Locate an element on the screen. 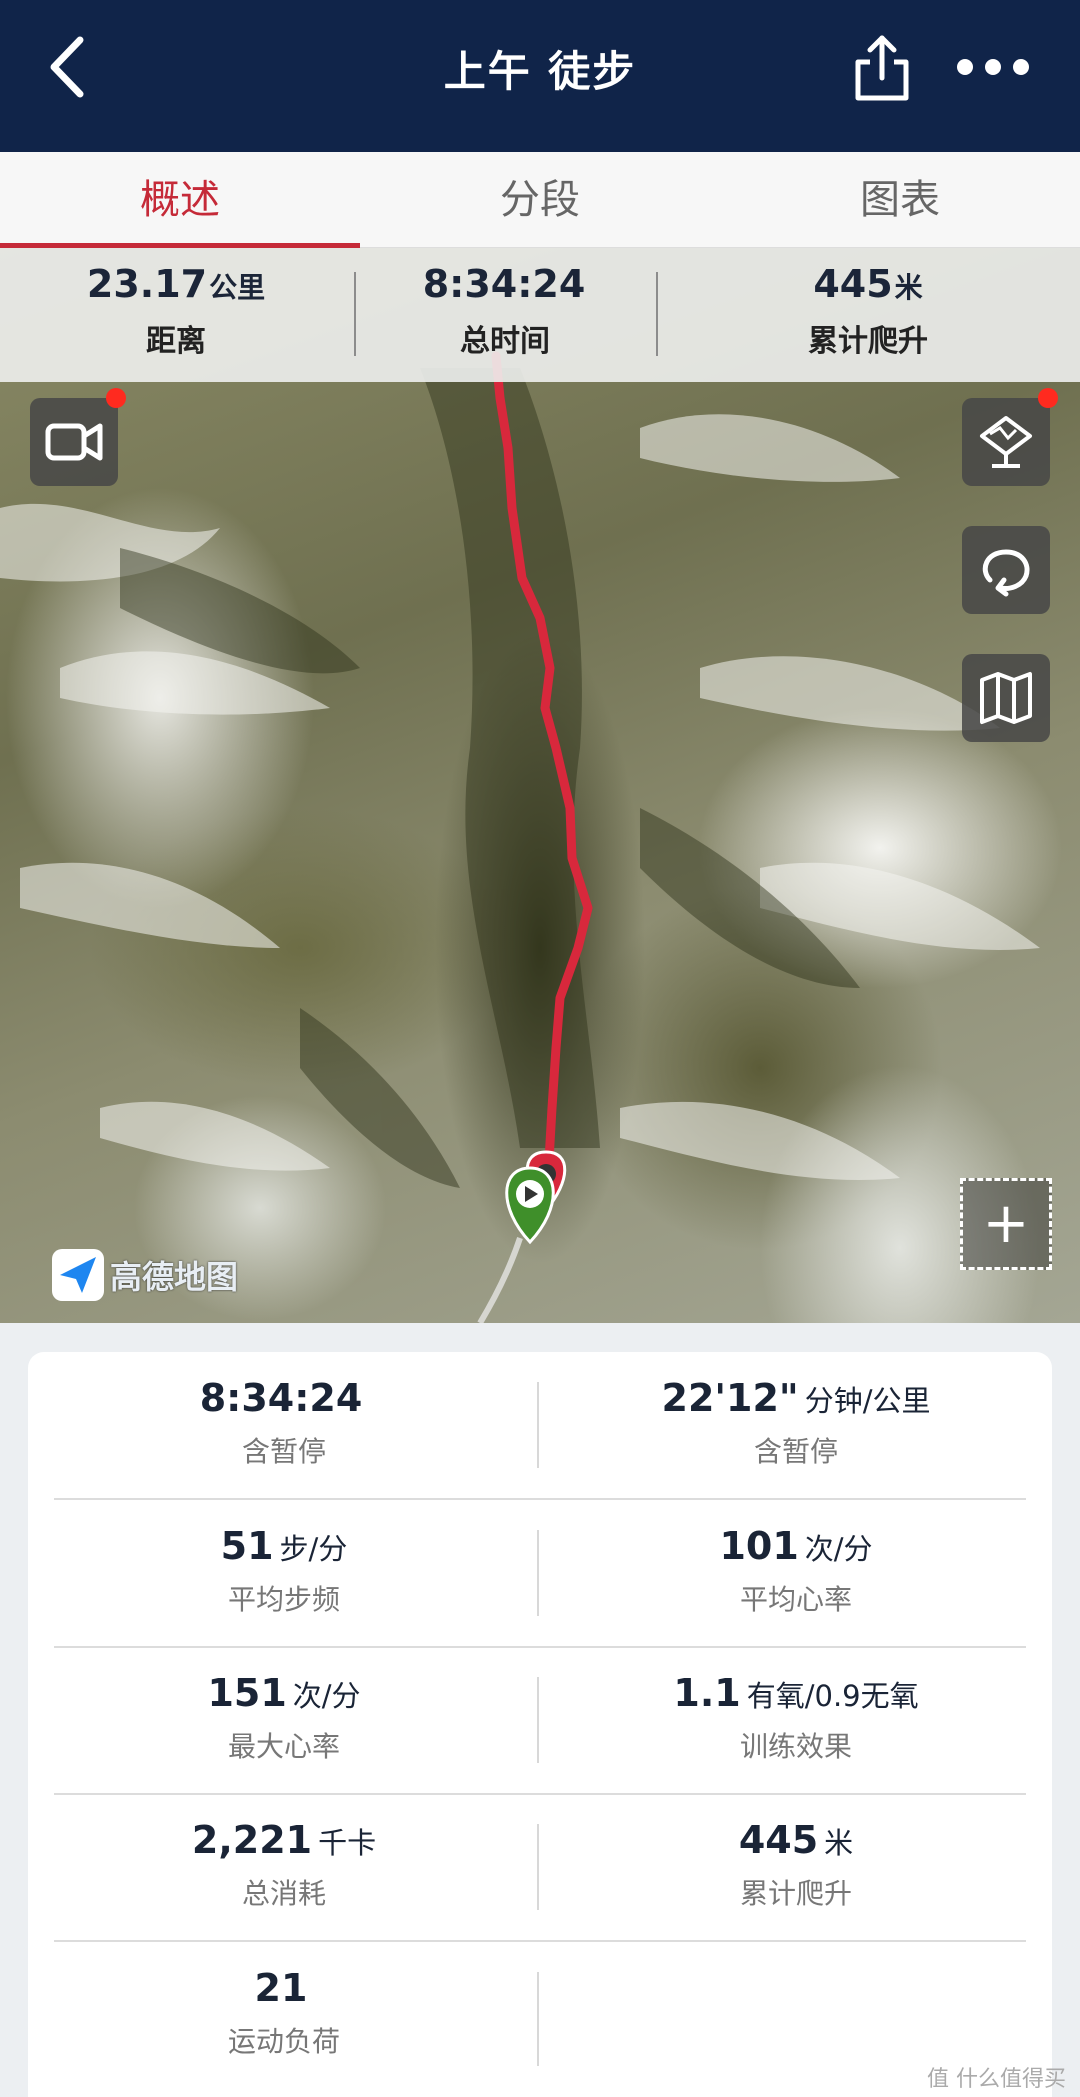  stat-total-time: 8:34:24 含暂停 is located at coordinates (284, 1423).